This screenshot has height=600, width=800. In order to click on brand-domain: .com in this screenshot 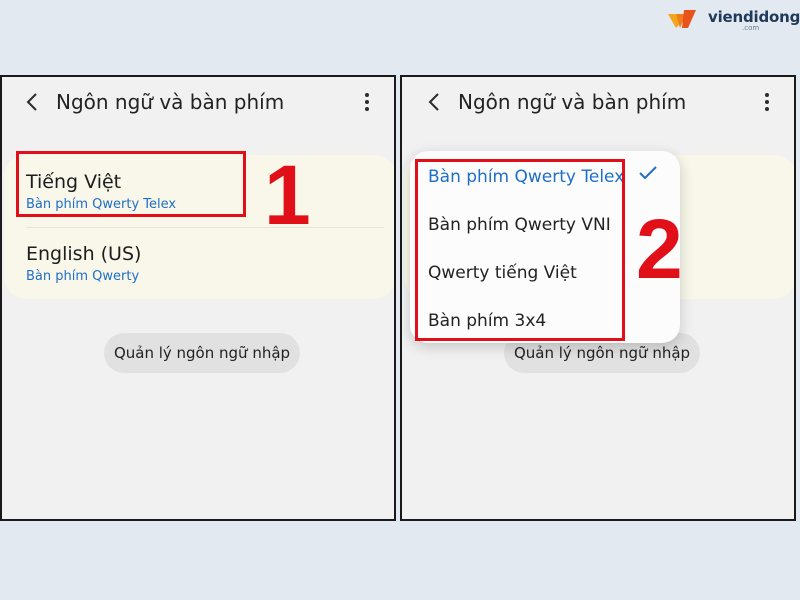, I will do `click(751, 28)`.